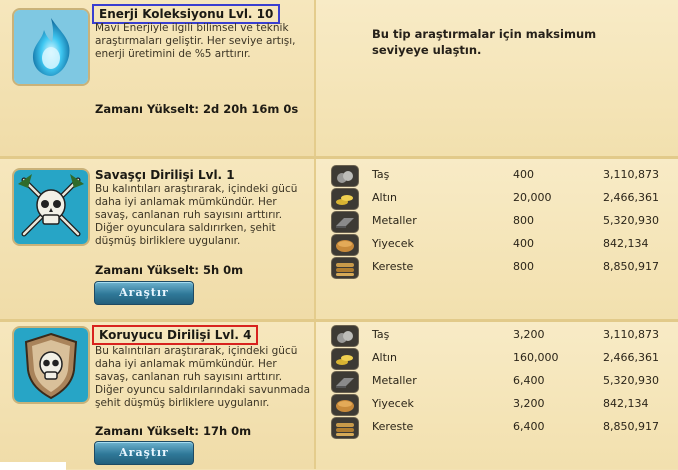 This screenshot has height=470, width=678. I want to click on research-title: Enerji Koleksiyonu Lvl. 10, so click(186, 14).